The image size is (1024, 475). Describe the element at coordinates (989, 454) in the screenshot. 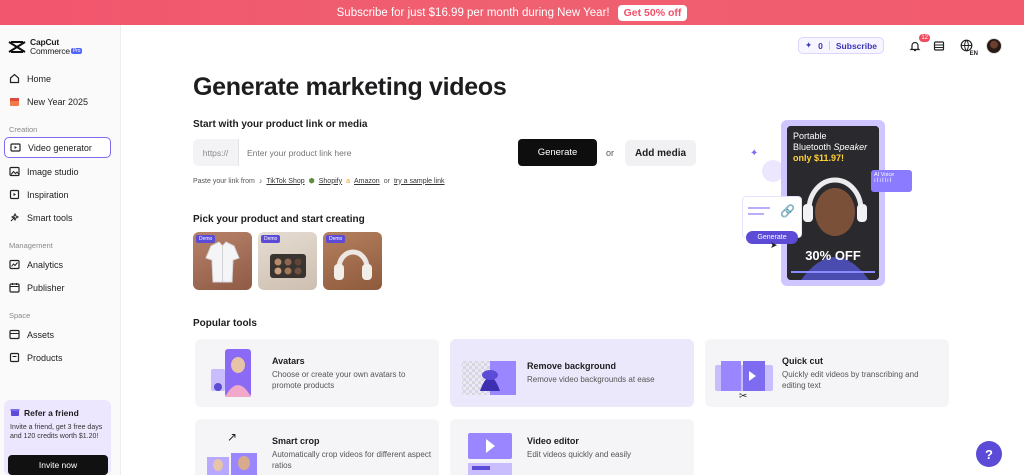

I see `help-button: ?` at that location.